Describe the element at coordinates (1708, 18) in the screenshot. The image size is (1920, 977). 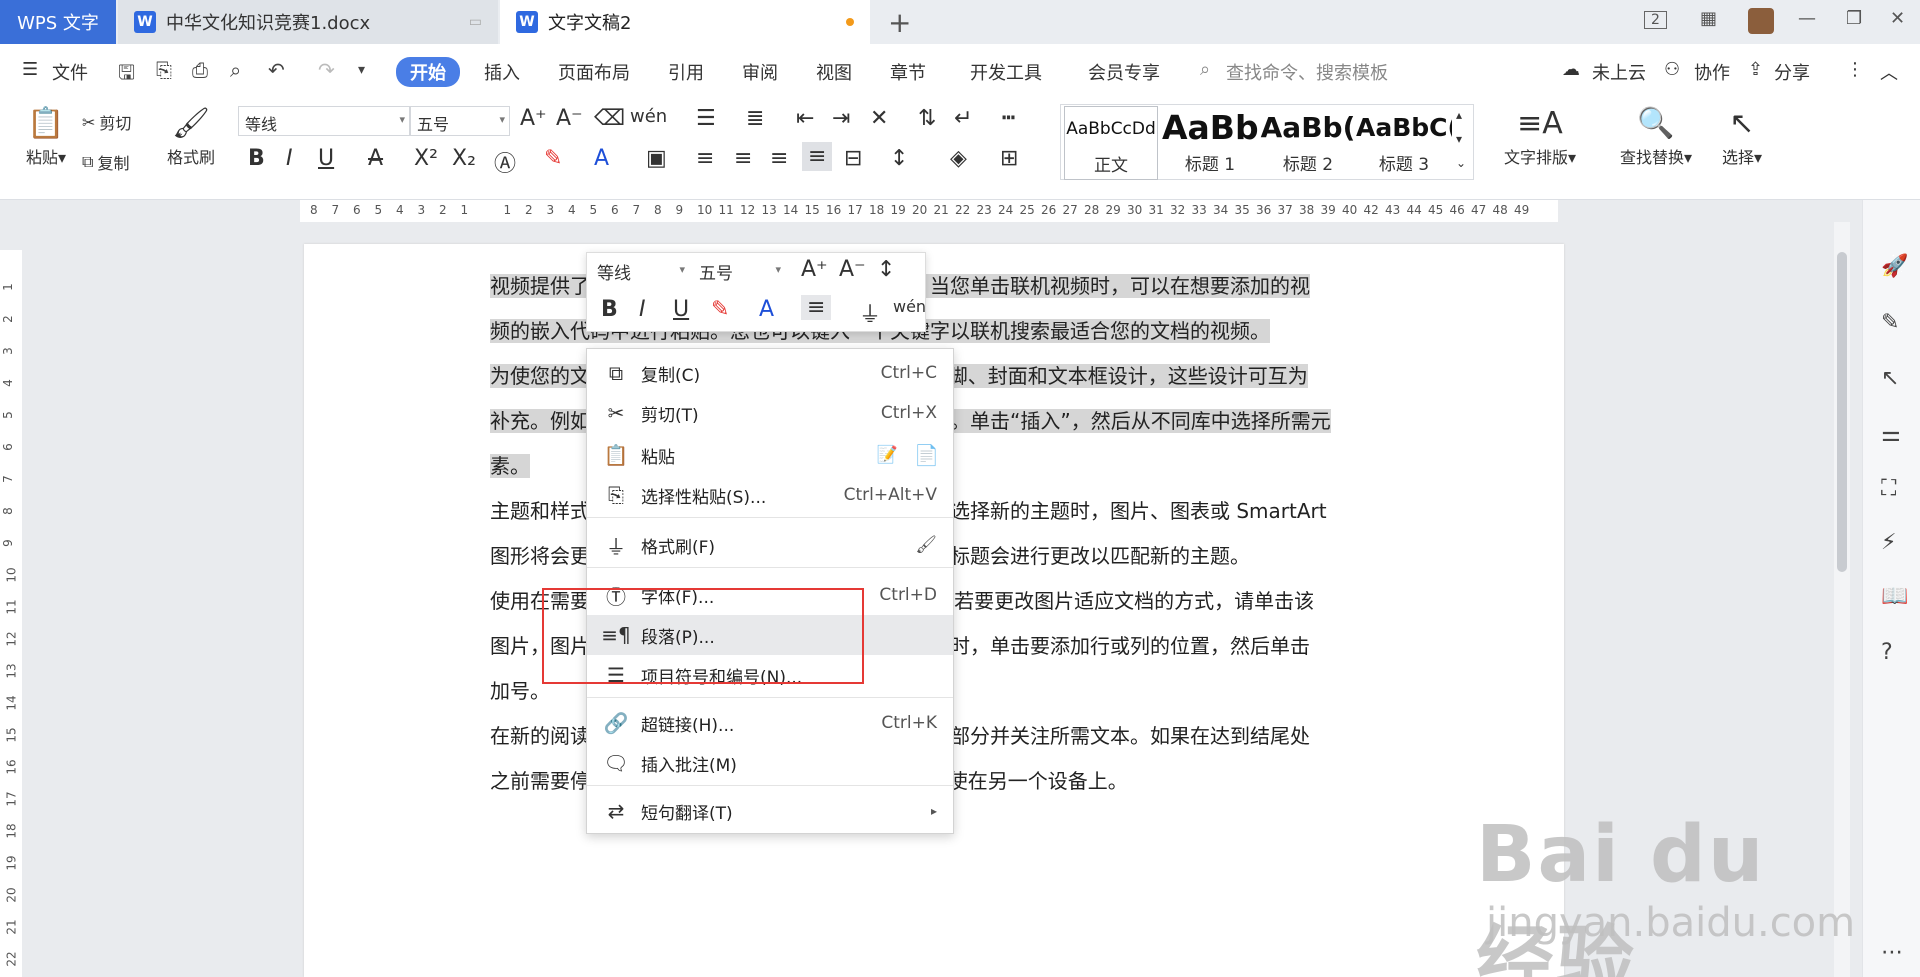
I see `grid-icon: ▦` at that location.